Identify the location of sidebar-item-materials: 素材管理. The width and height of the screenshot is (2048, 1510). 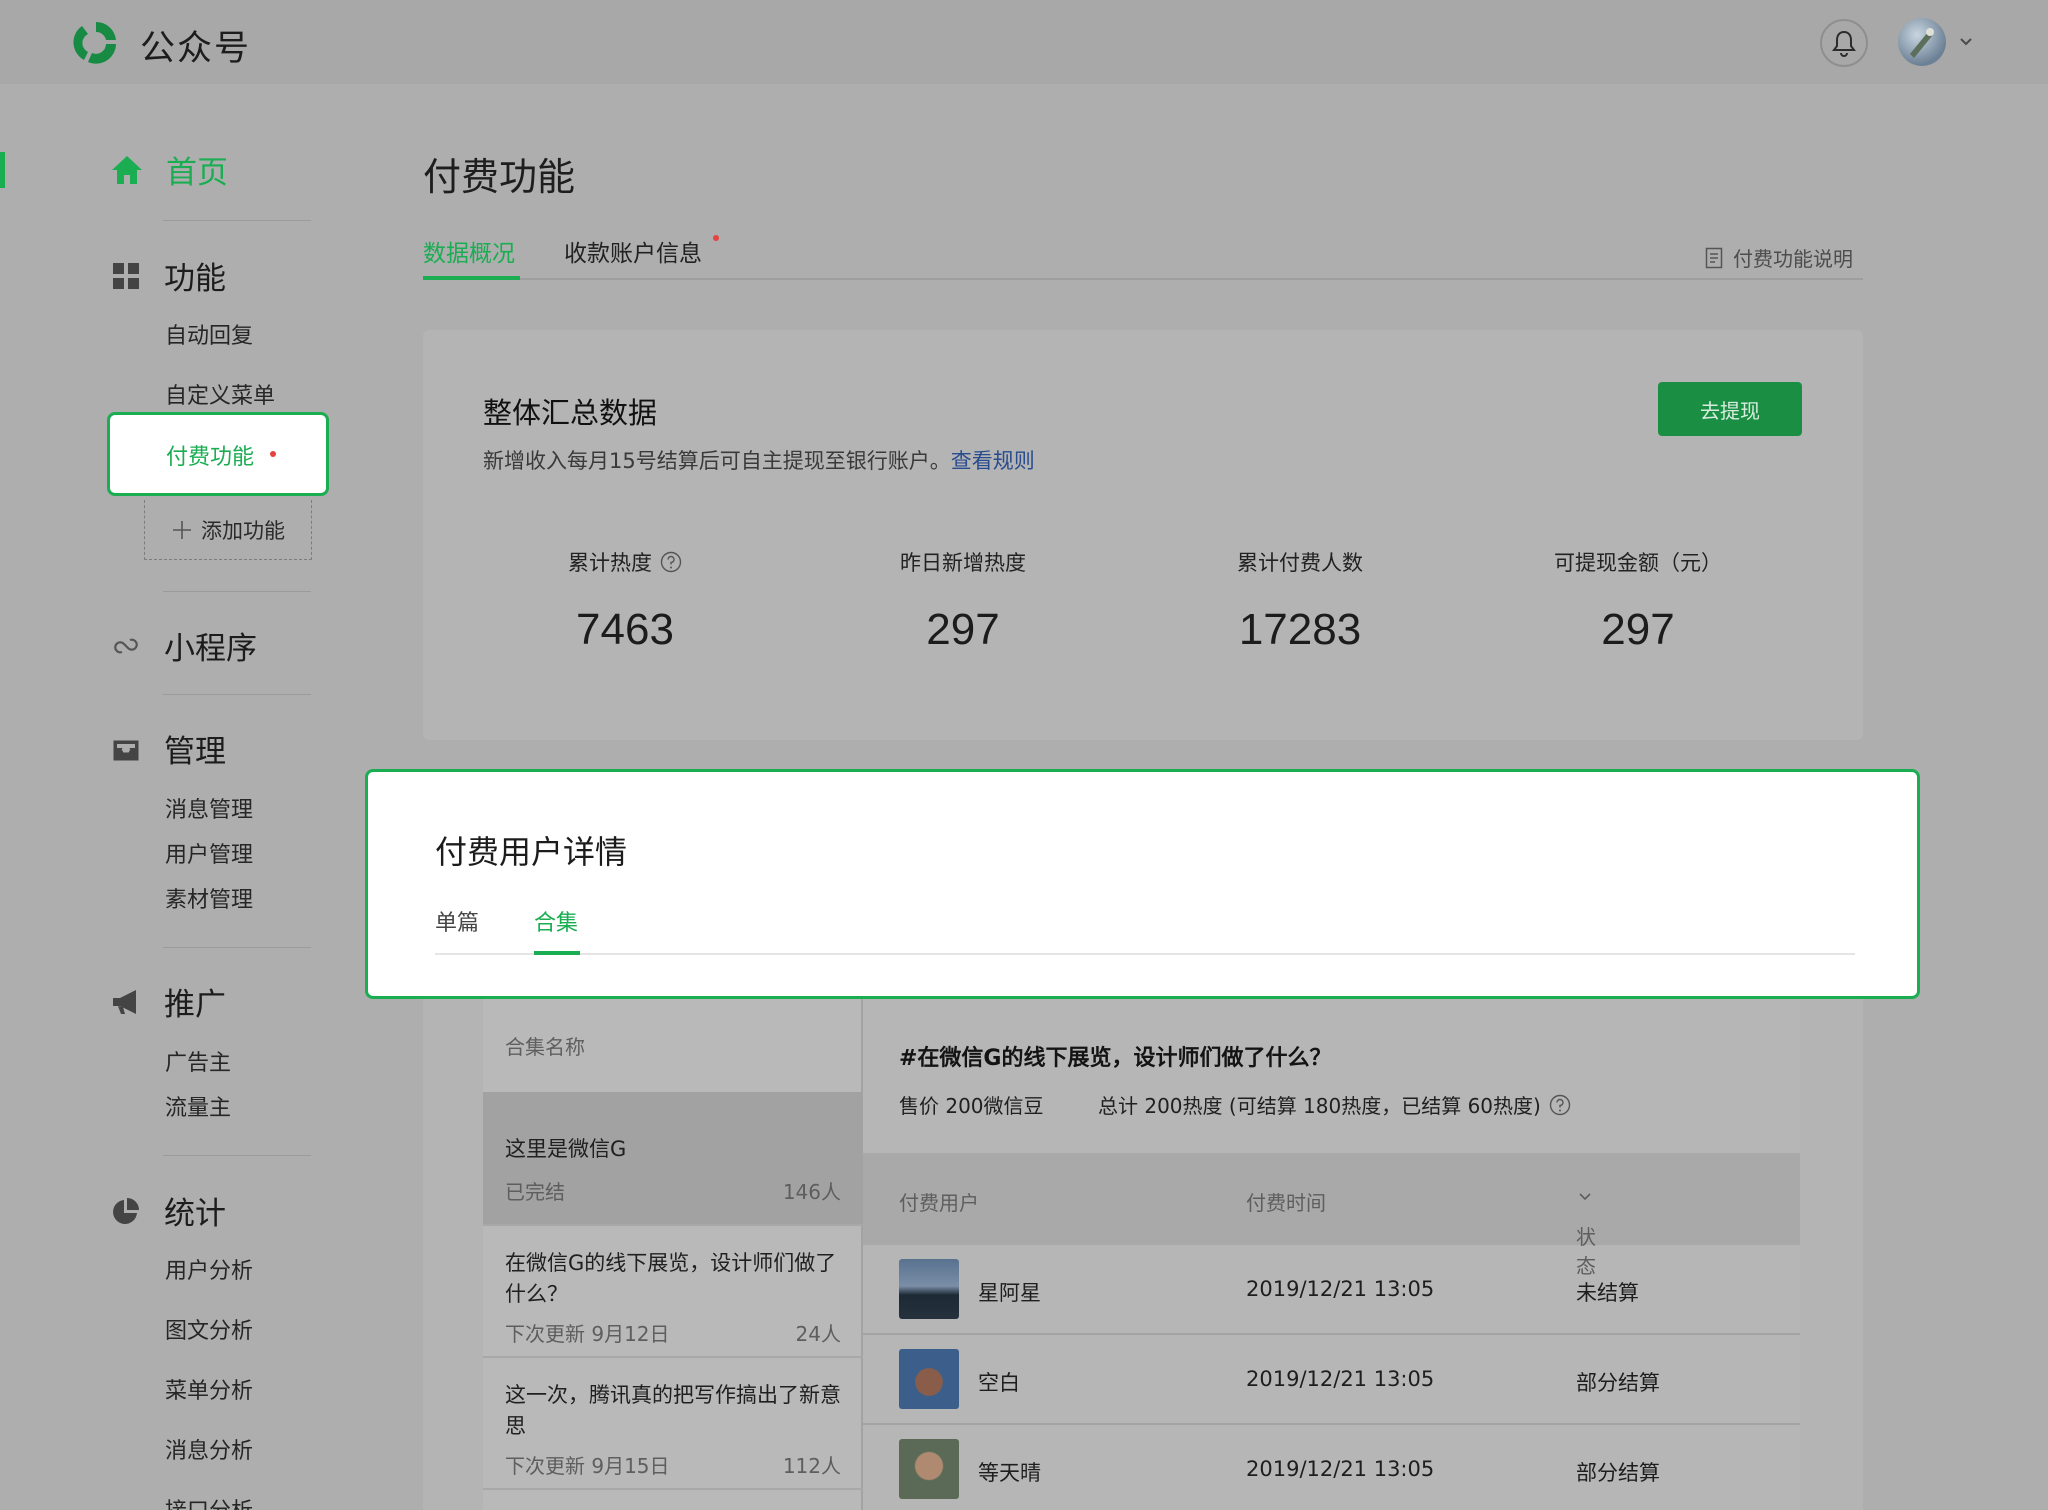
(209, 898).